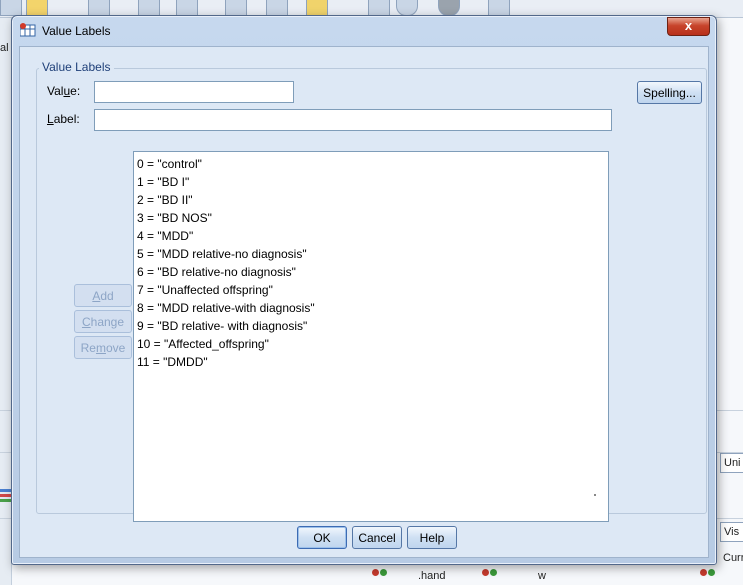  I want to click on close-button: x, so click(688, 26).